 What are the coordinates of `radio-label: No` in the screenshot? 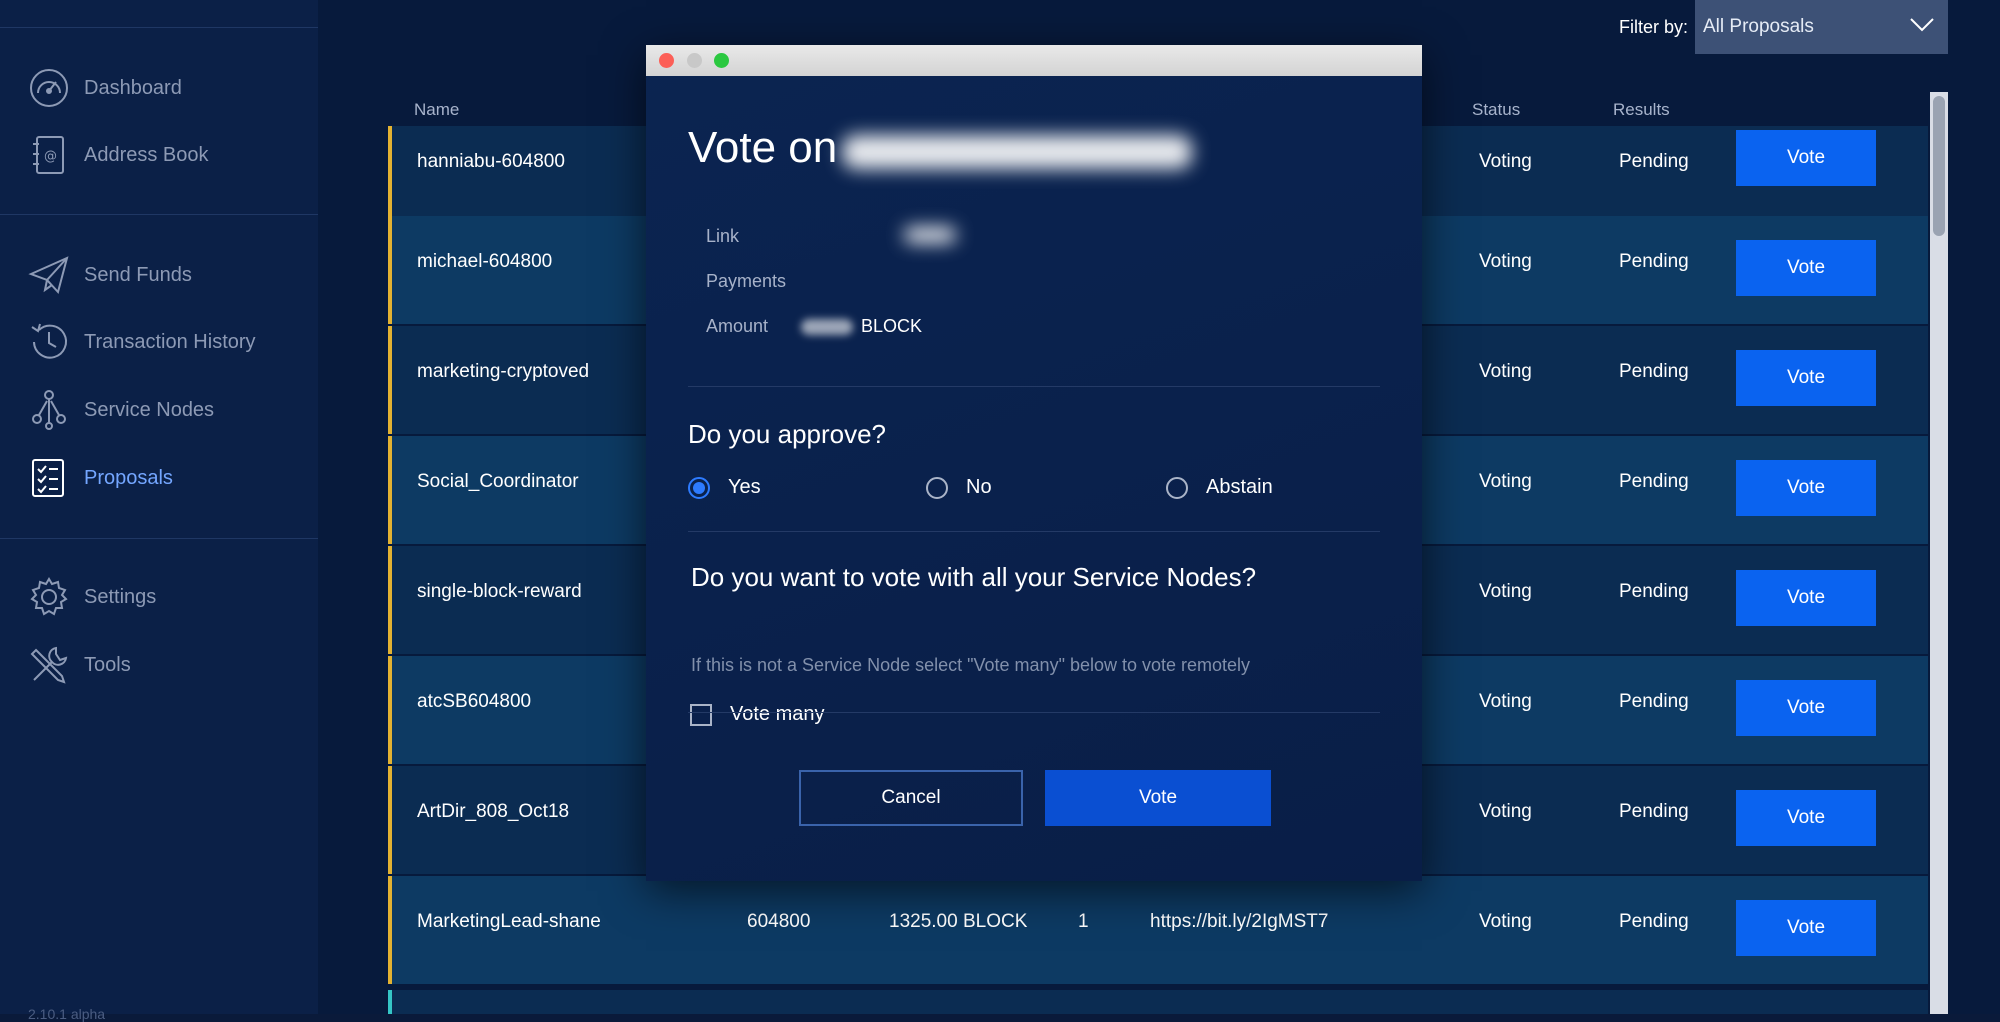 It's located at (979, 487).